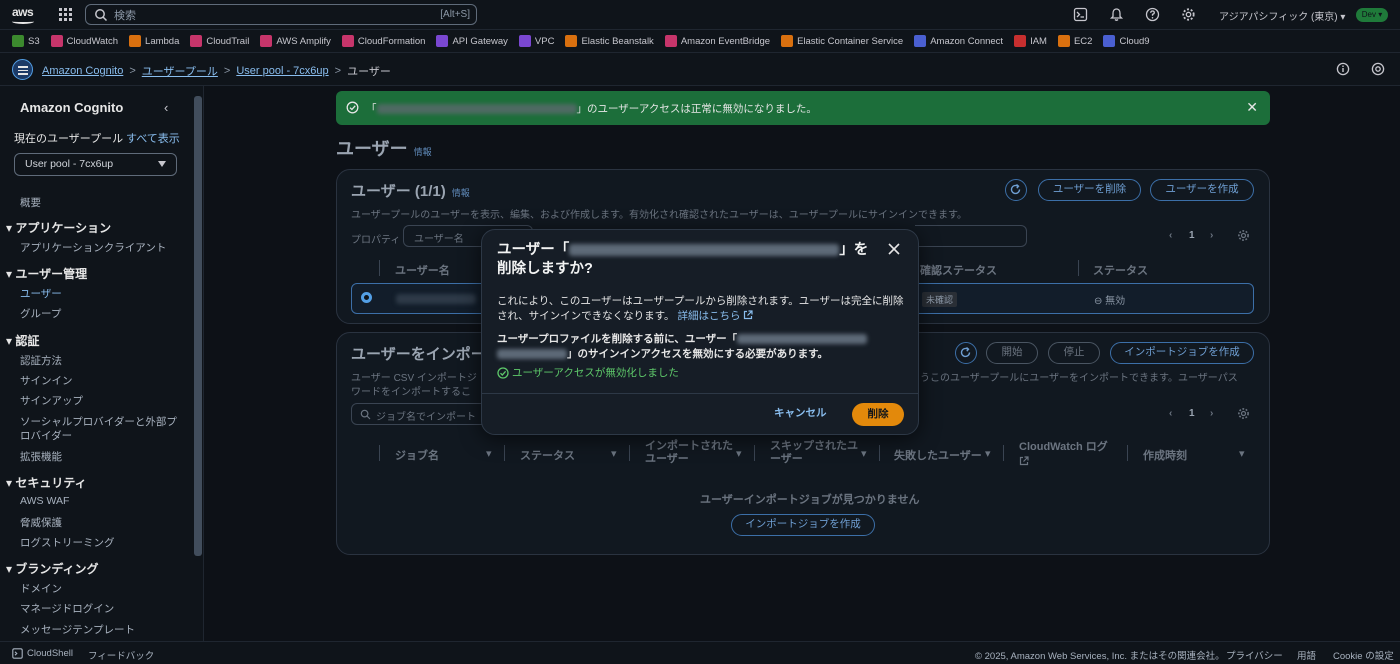  What do you see at coordinates (41, 588) in the screenshot?
I see `sidebar-item-domain: ドメイン` at bounding box center [41, 588].